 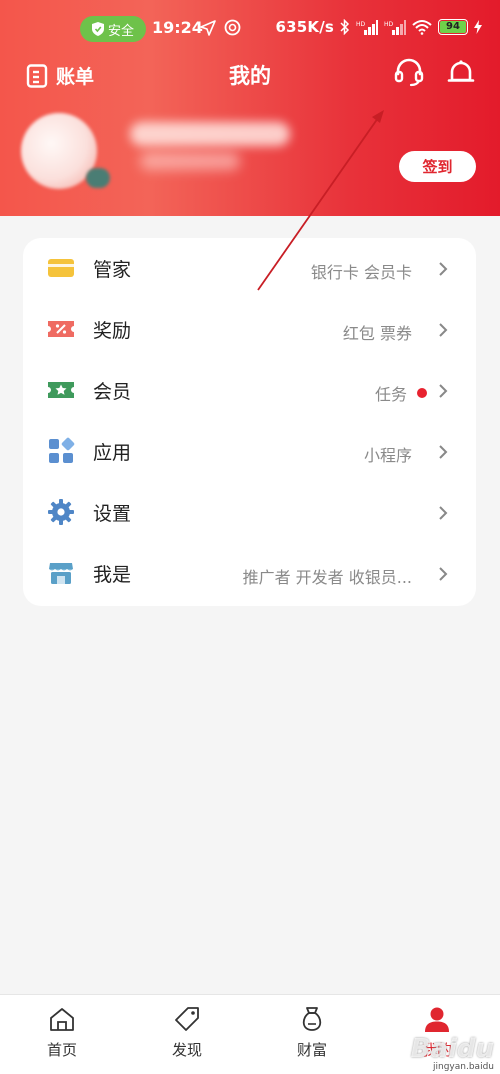 I want to click on store-icon, so click(x=61, y=573).